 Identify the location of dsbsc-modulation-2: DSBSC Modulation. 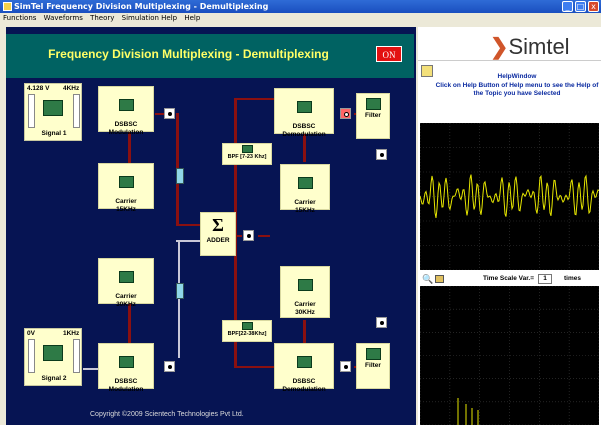
(126, 368).